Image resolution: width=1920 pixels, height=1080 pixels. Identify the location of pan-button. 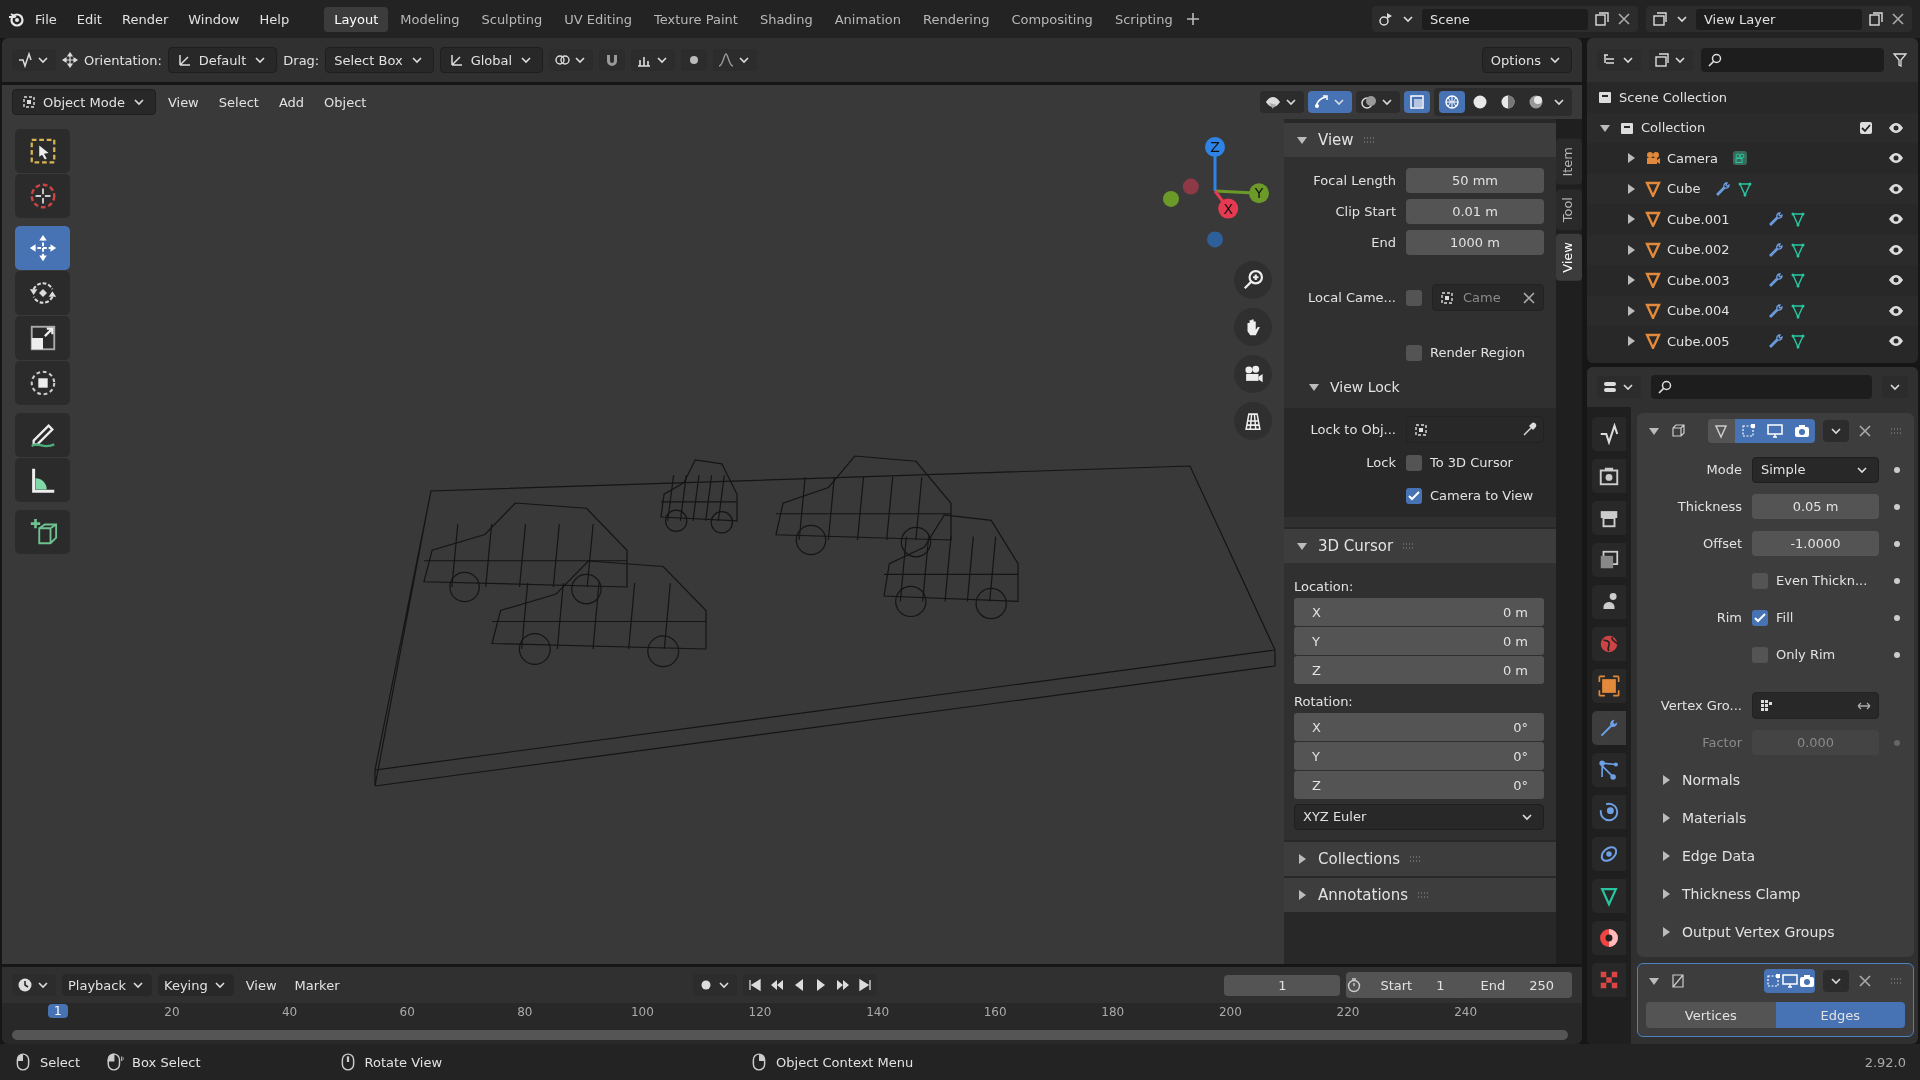
(1253, 327).